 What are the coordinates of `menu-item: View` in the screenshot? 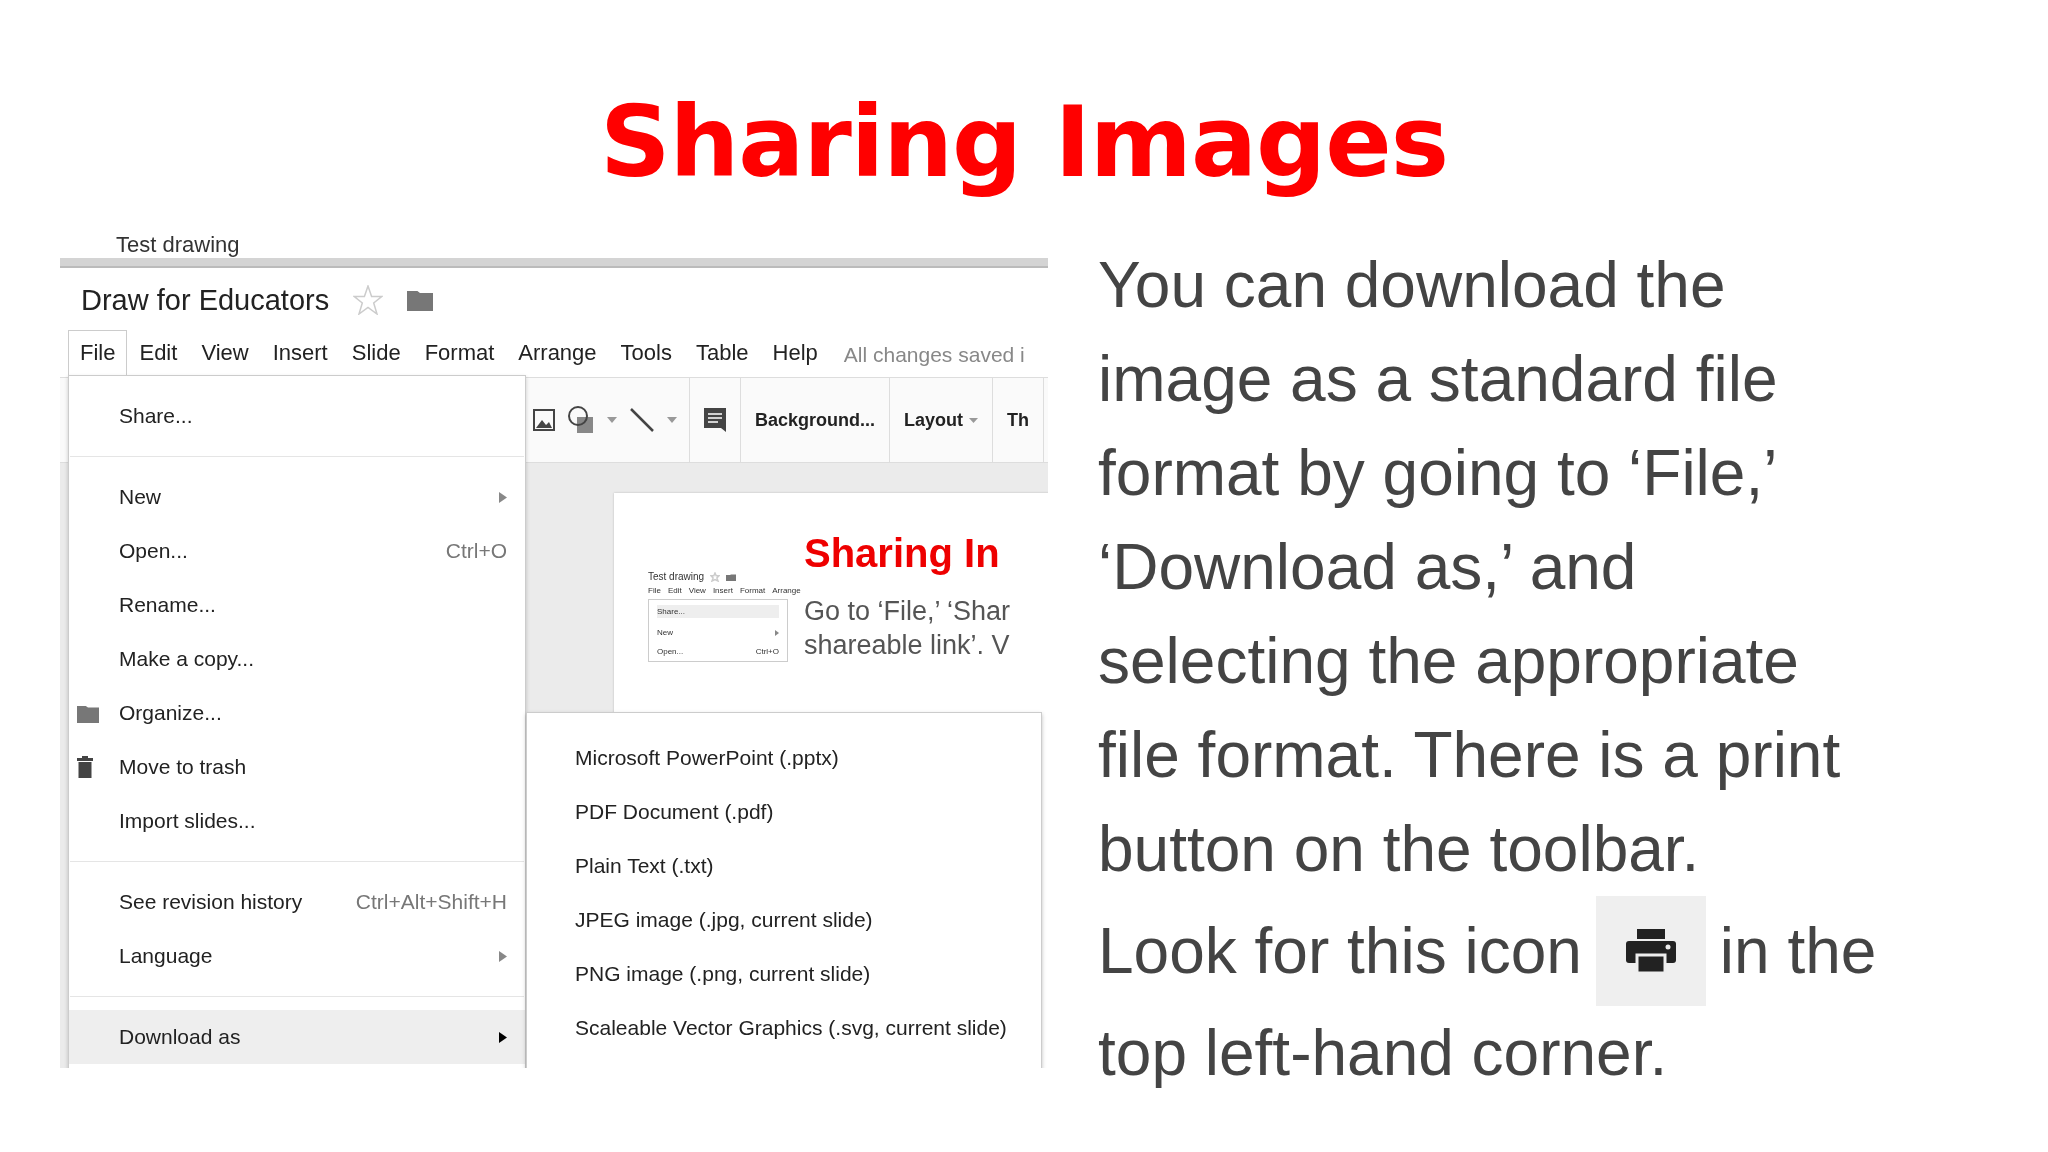 It's located at (225, 354).